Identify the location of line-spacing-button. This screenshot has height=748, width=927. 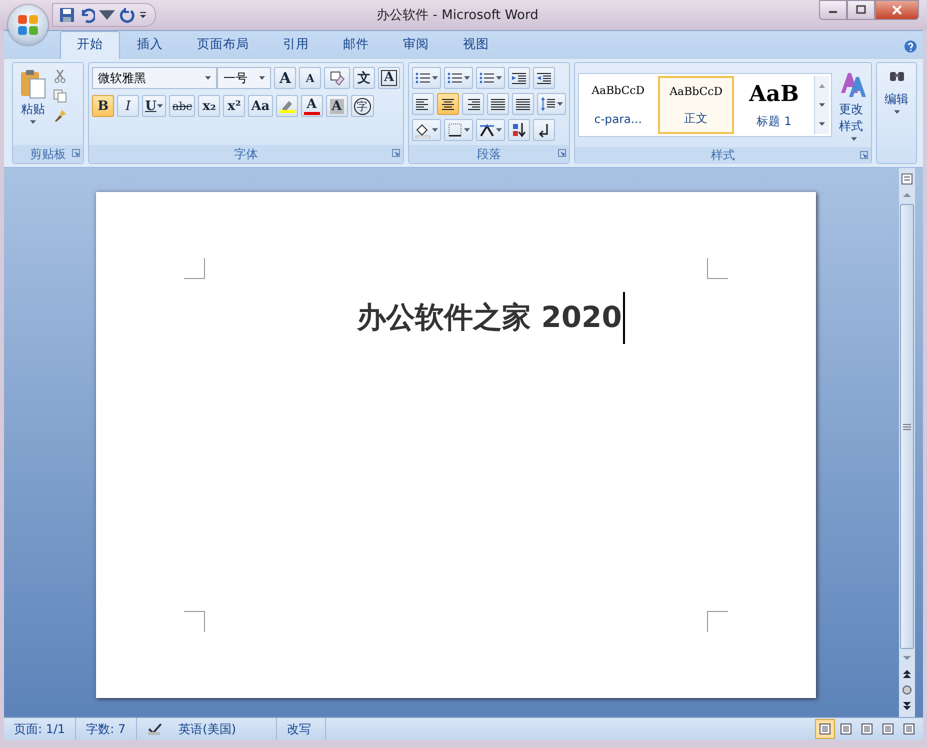
(551, 104).